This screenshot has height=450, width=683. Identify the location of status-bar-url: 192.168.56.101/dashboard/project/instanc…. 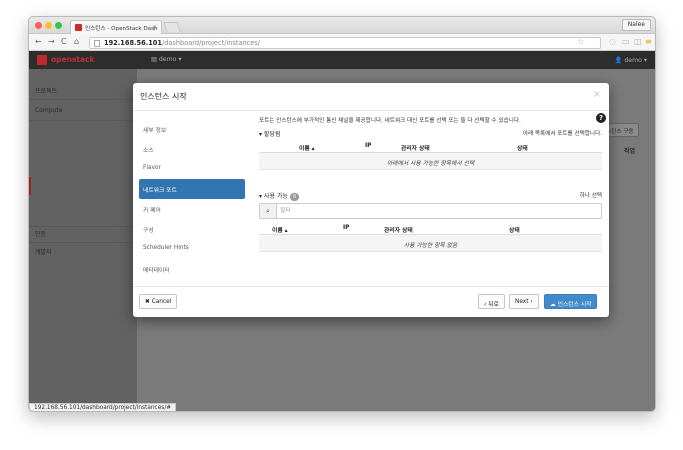
(103, 407).